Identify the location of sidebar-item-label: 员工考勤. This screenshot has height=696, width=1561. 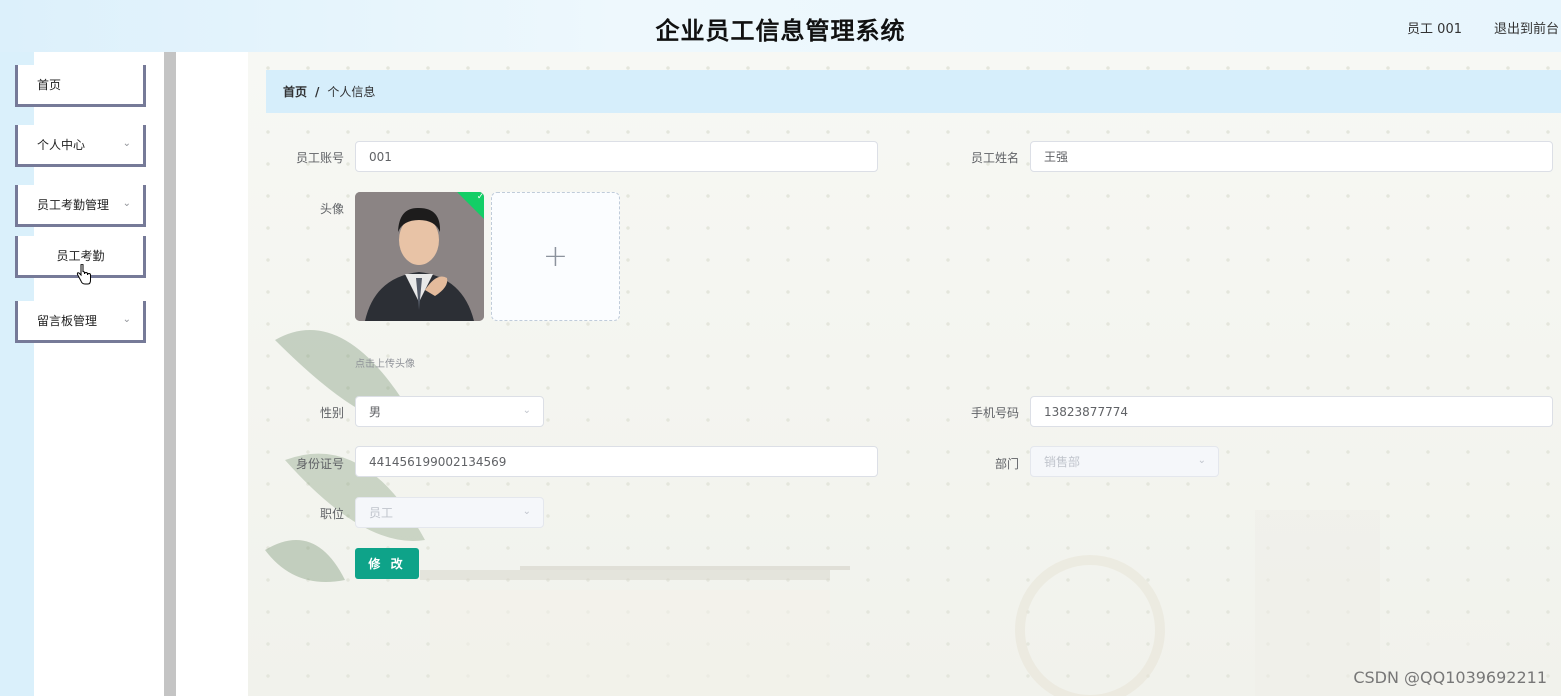
(80, 256).